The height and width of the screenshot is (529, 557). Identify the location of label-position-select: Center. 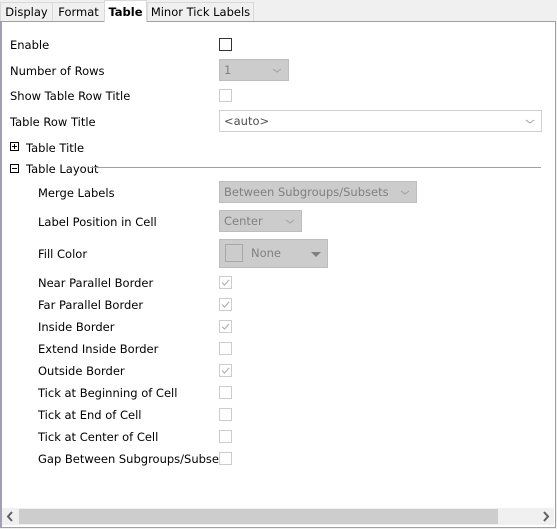
(260, 221).